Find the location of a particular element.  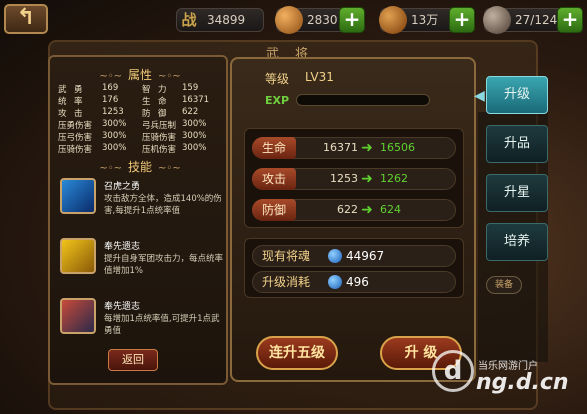

attr-label: 御 is located at coordinates (162, 114).